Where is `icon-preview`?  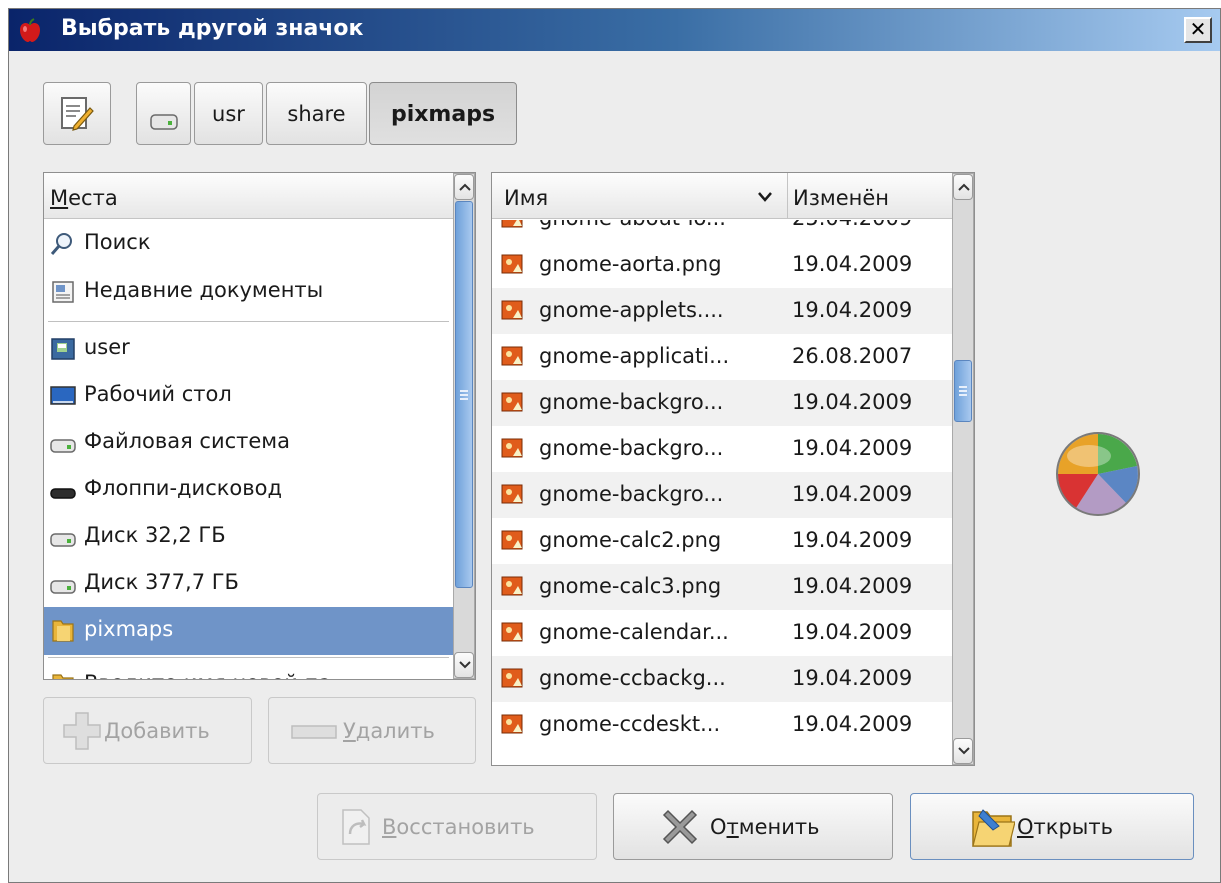 icon-preview is located at coordinates (1098, 474).